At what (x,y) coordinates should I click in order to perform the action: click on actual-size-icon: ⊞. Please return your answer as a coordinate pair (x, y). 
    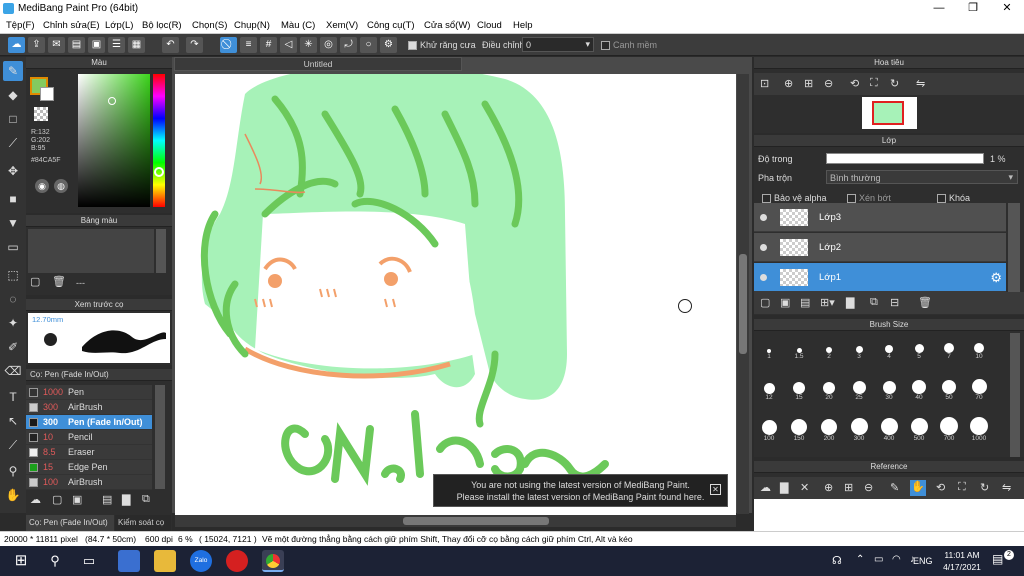
    Looking at the image, I should click on (808, 83).